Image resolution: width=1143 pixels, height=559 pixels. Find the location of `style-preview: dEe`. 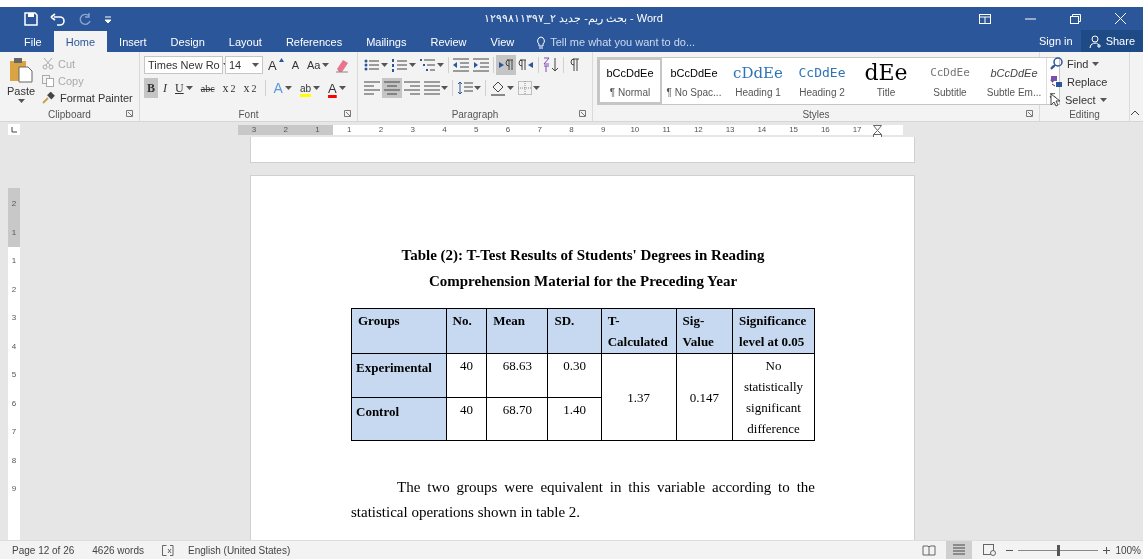

style-preview: dEe is located at coordinates (886, 72).